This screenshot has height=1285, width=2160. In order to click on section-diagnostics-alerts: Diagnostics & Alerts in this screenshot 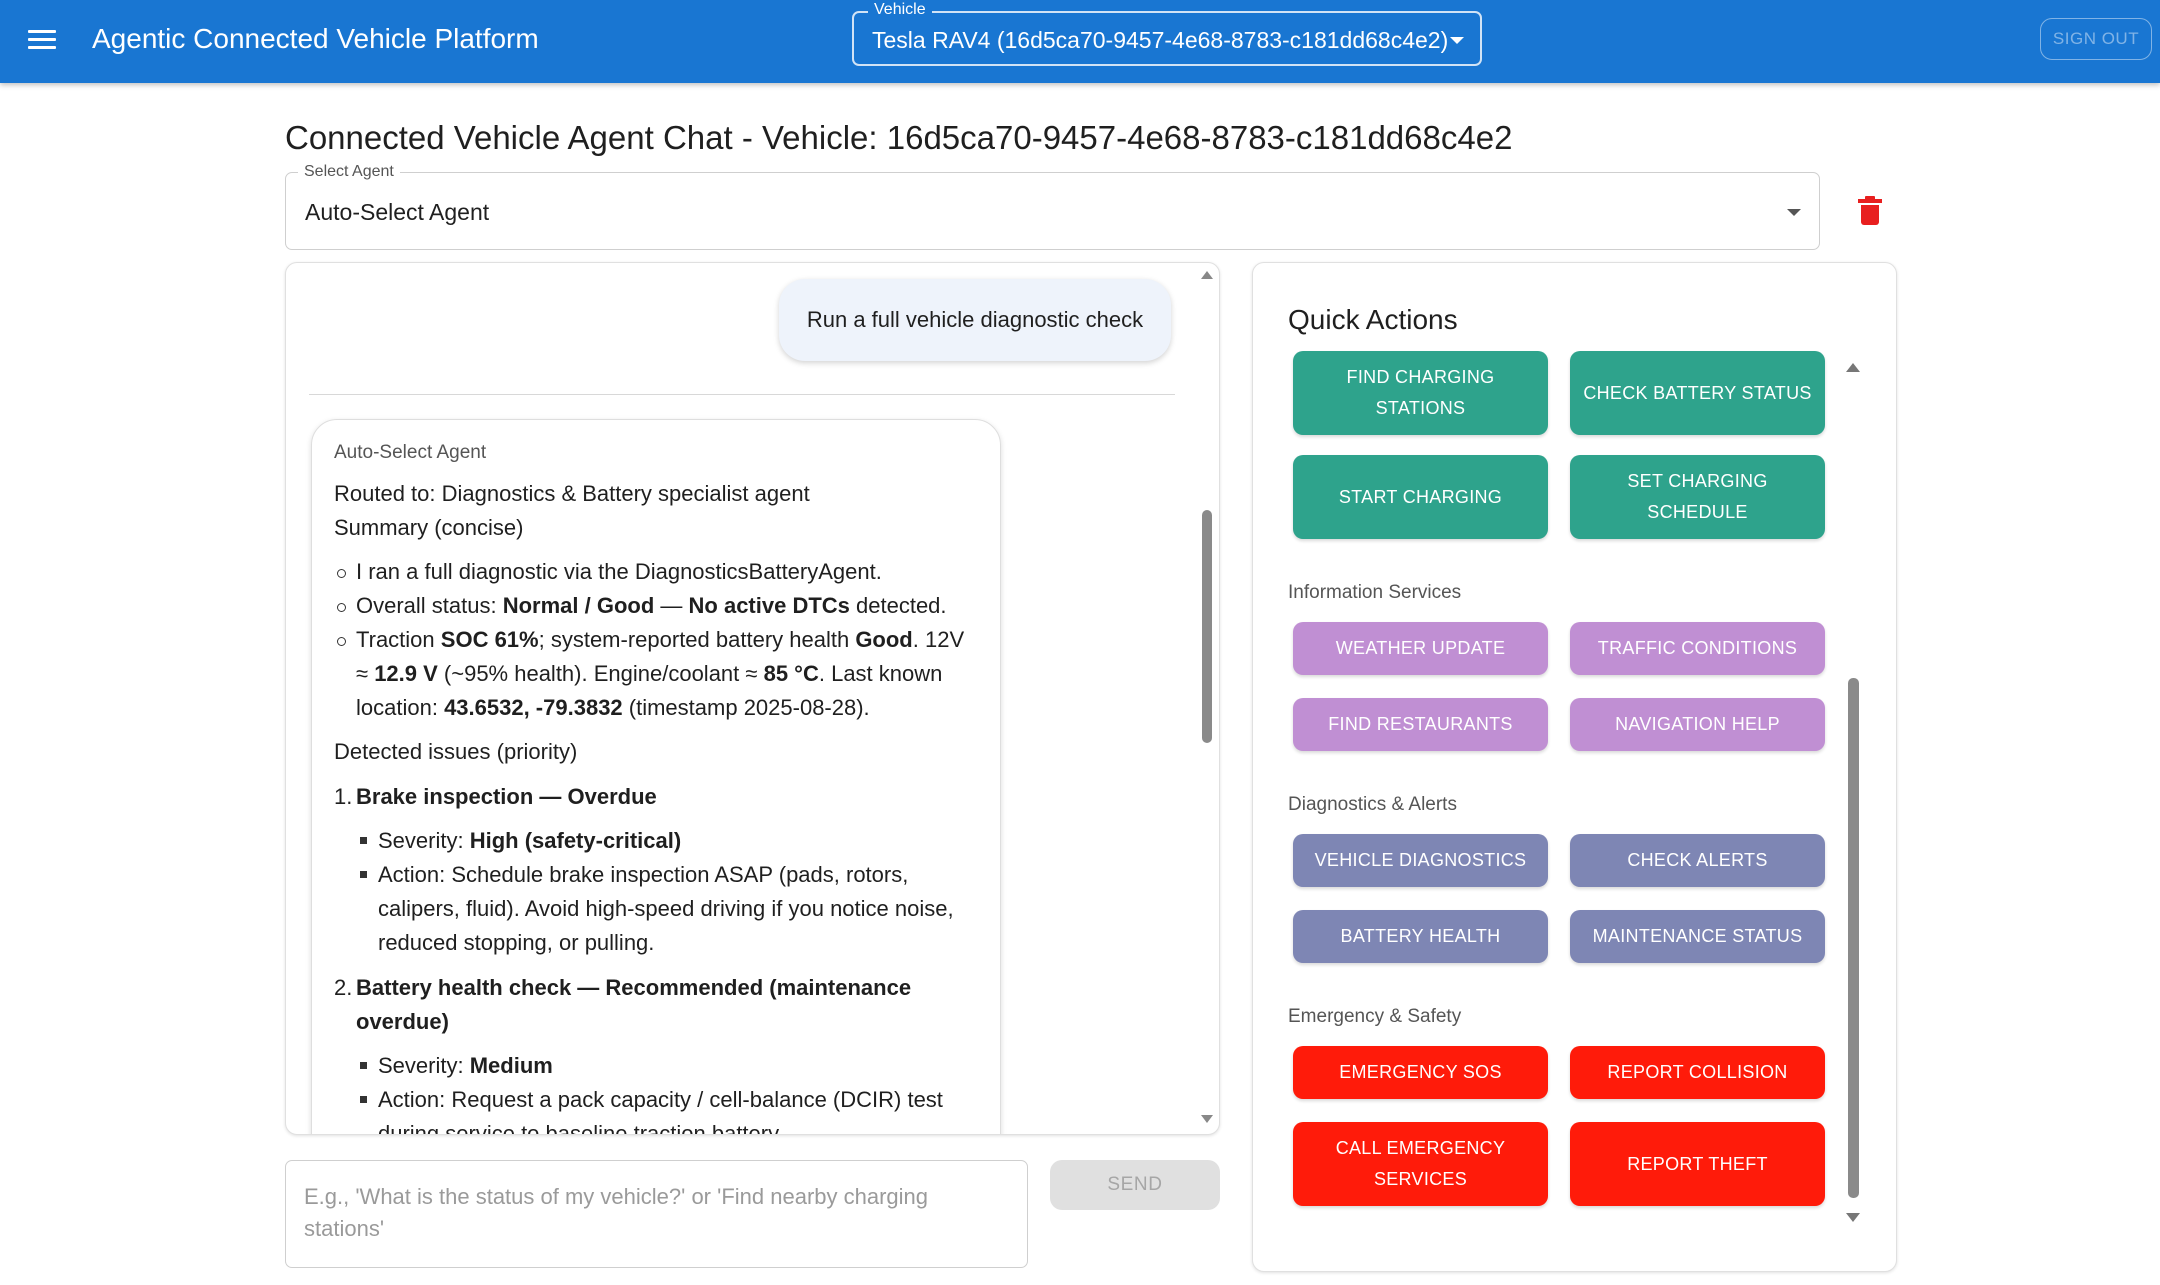, I will do `click(1372, 804)`.